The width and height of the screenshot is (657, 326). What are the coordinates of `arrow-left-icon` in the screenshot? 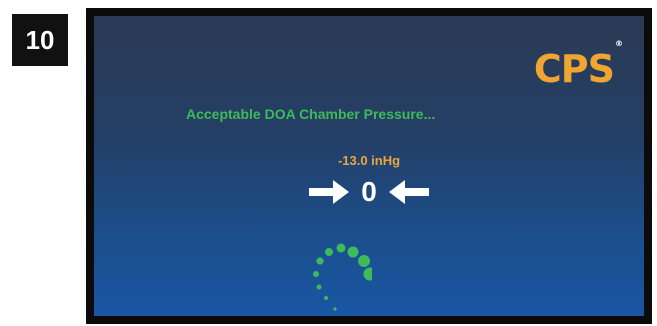 It's located at (408, 192).